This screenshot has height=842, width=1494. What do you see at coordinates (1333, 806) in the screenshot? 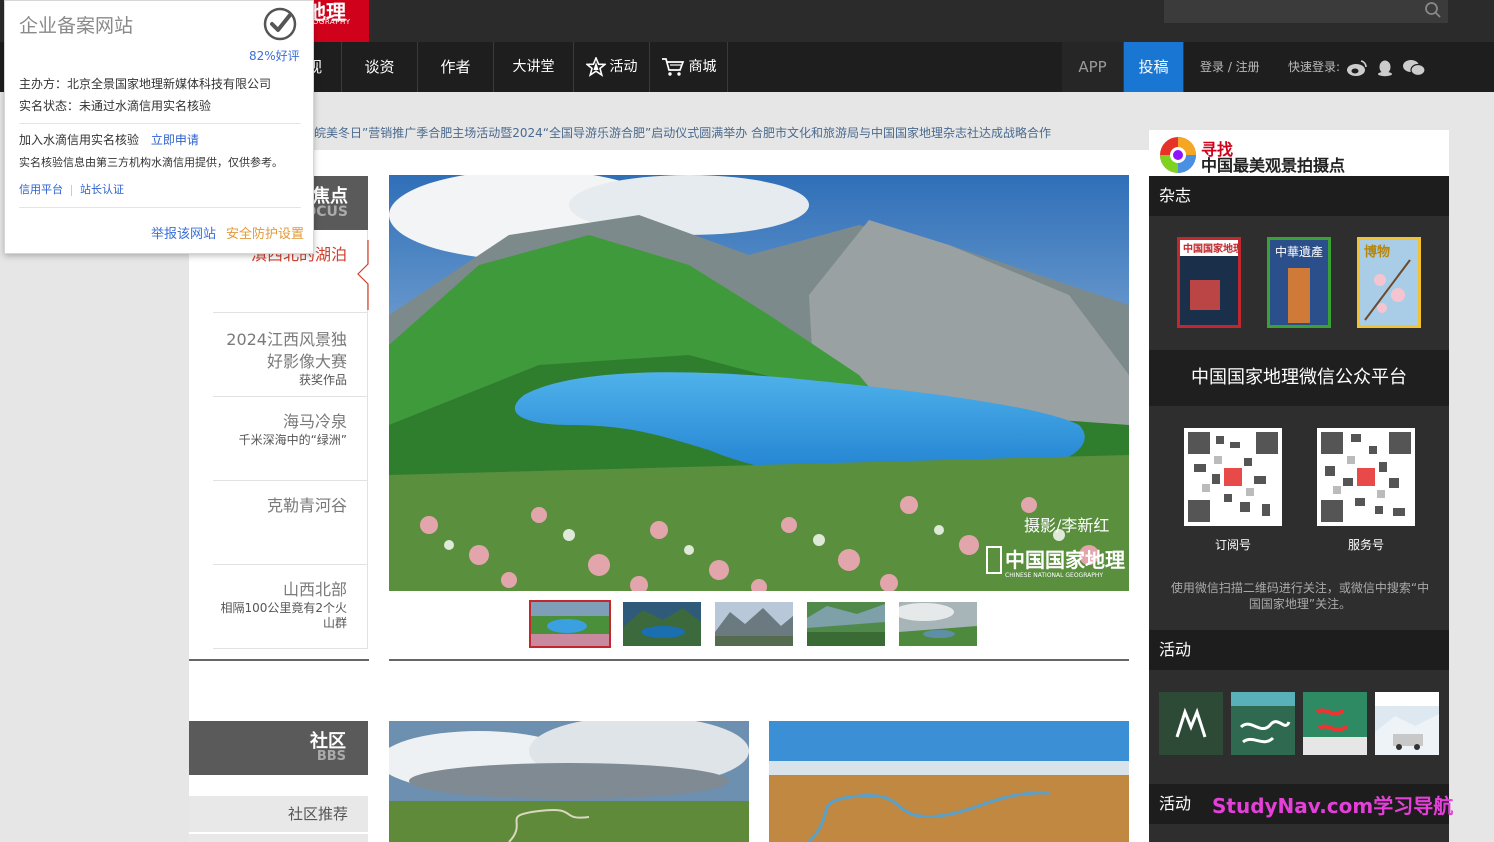
I see `watermark: StudyNav.com学习导航` at bounding box center [1333, 806].